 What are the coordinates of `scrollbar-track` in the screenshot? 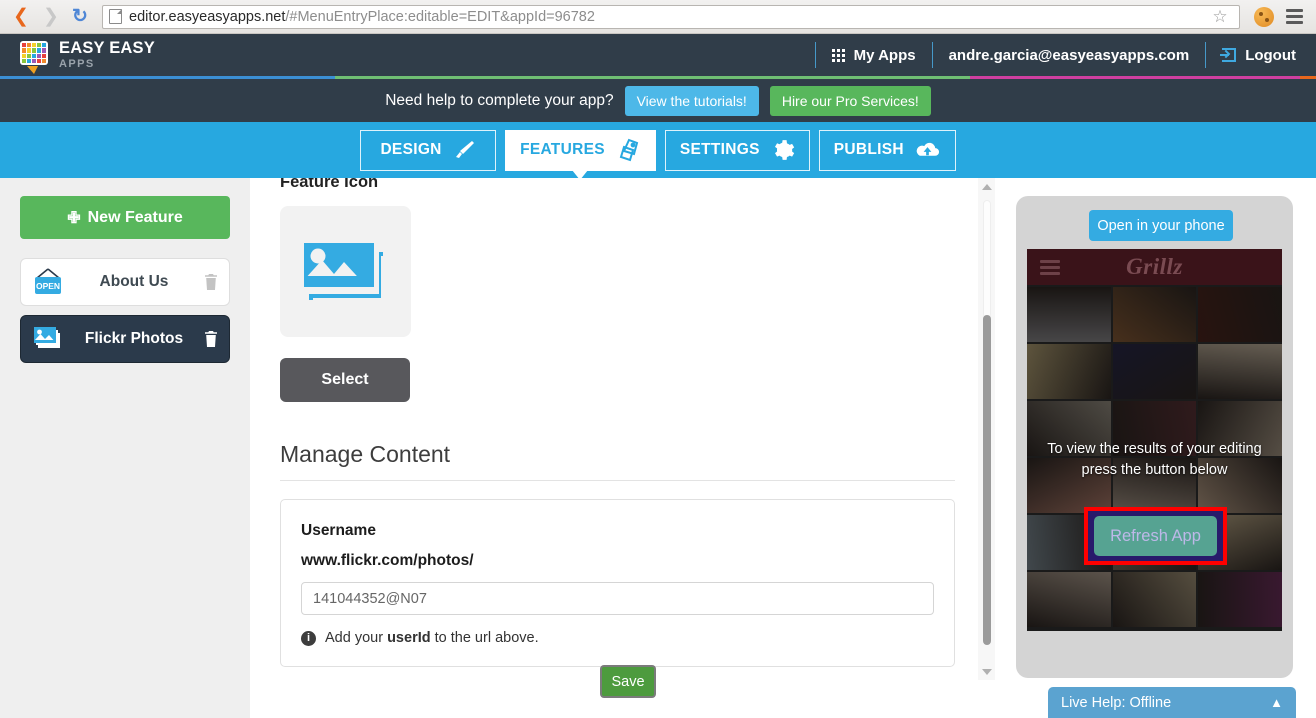 It's located at (987, 429).